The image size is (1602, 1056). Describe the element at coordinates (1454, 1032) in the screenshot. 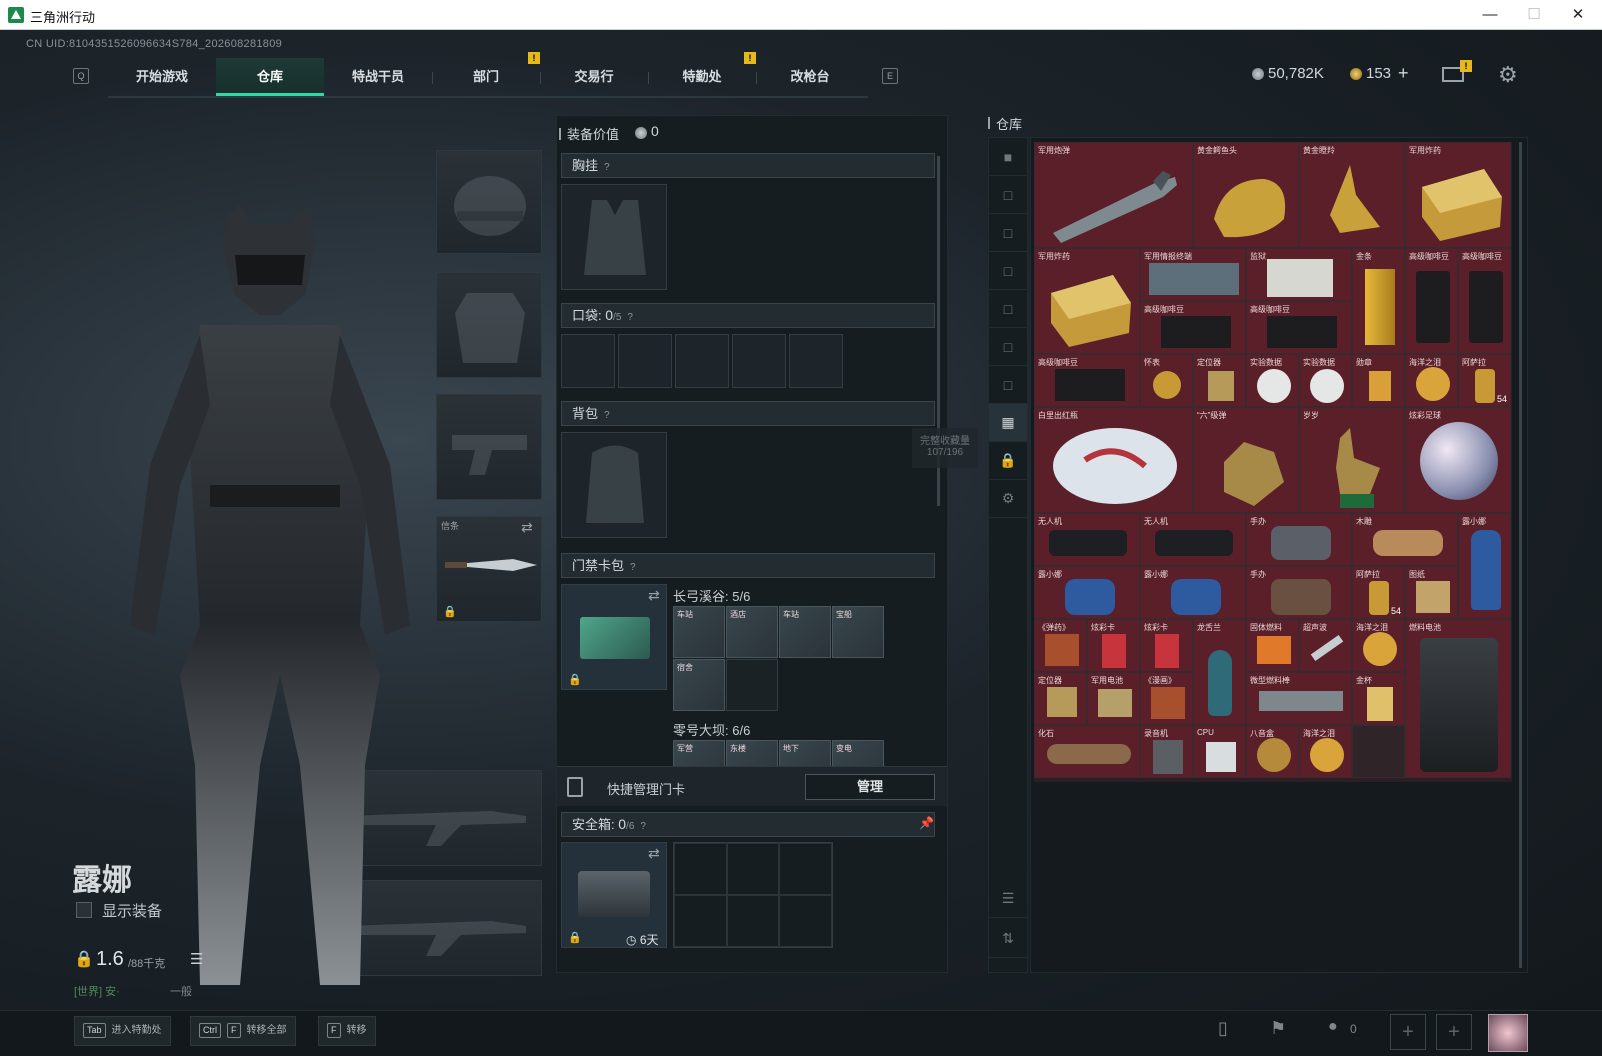

I see `invite-slot-2: +` at that location.